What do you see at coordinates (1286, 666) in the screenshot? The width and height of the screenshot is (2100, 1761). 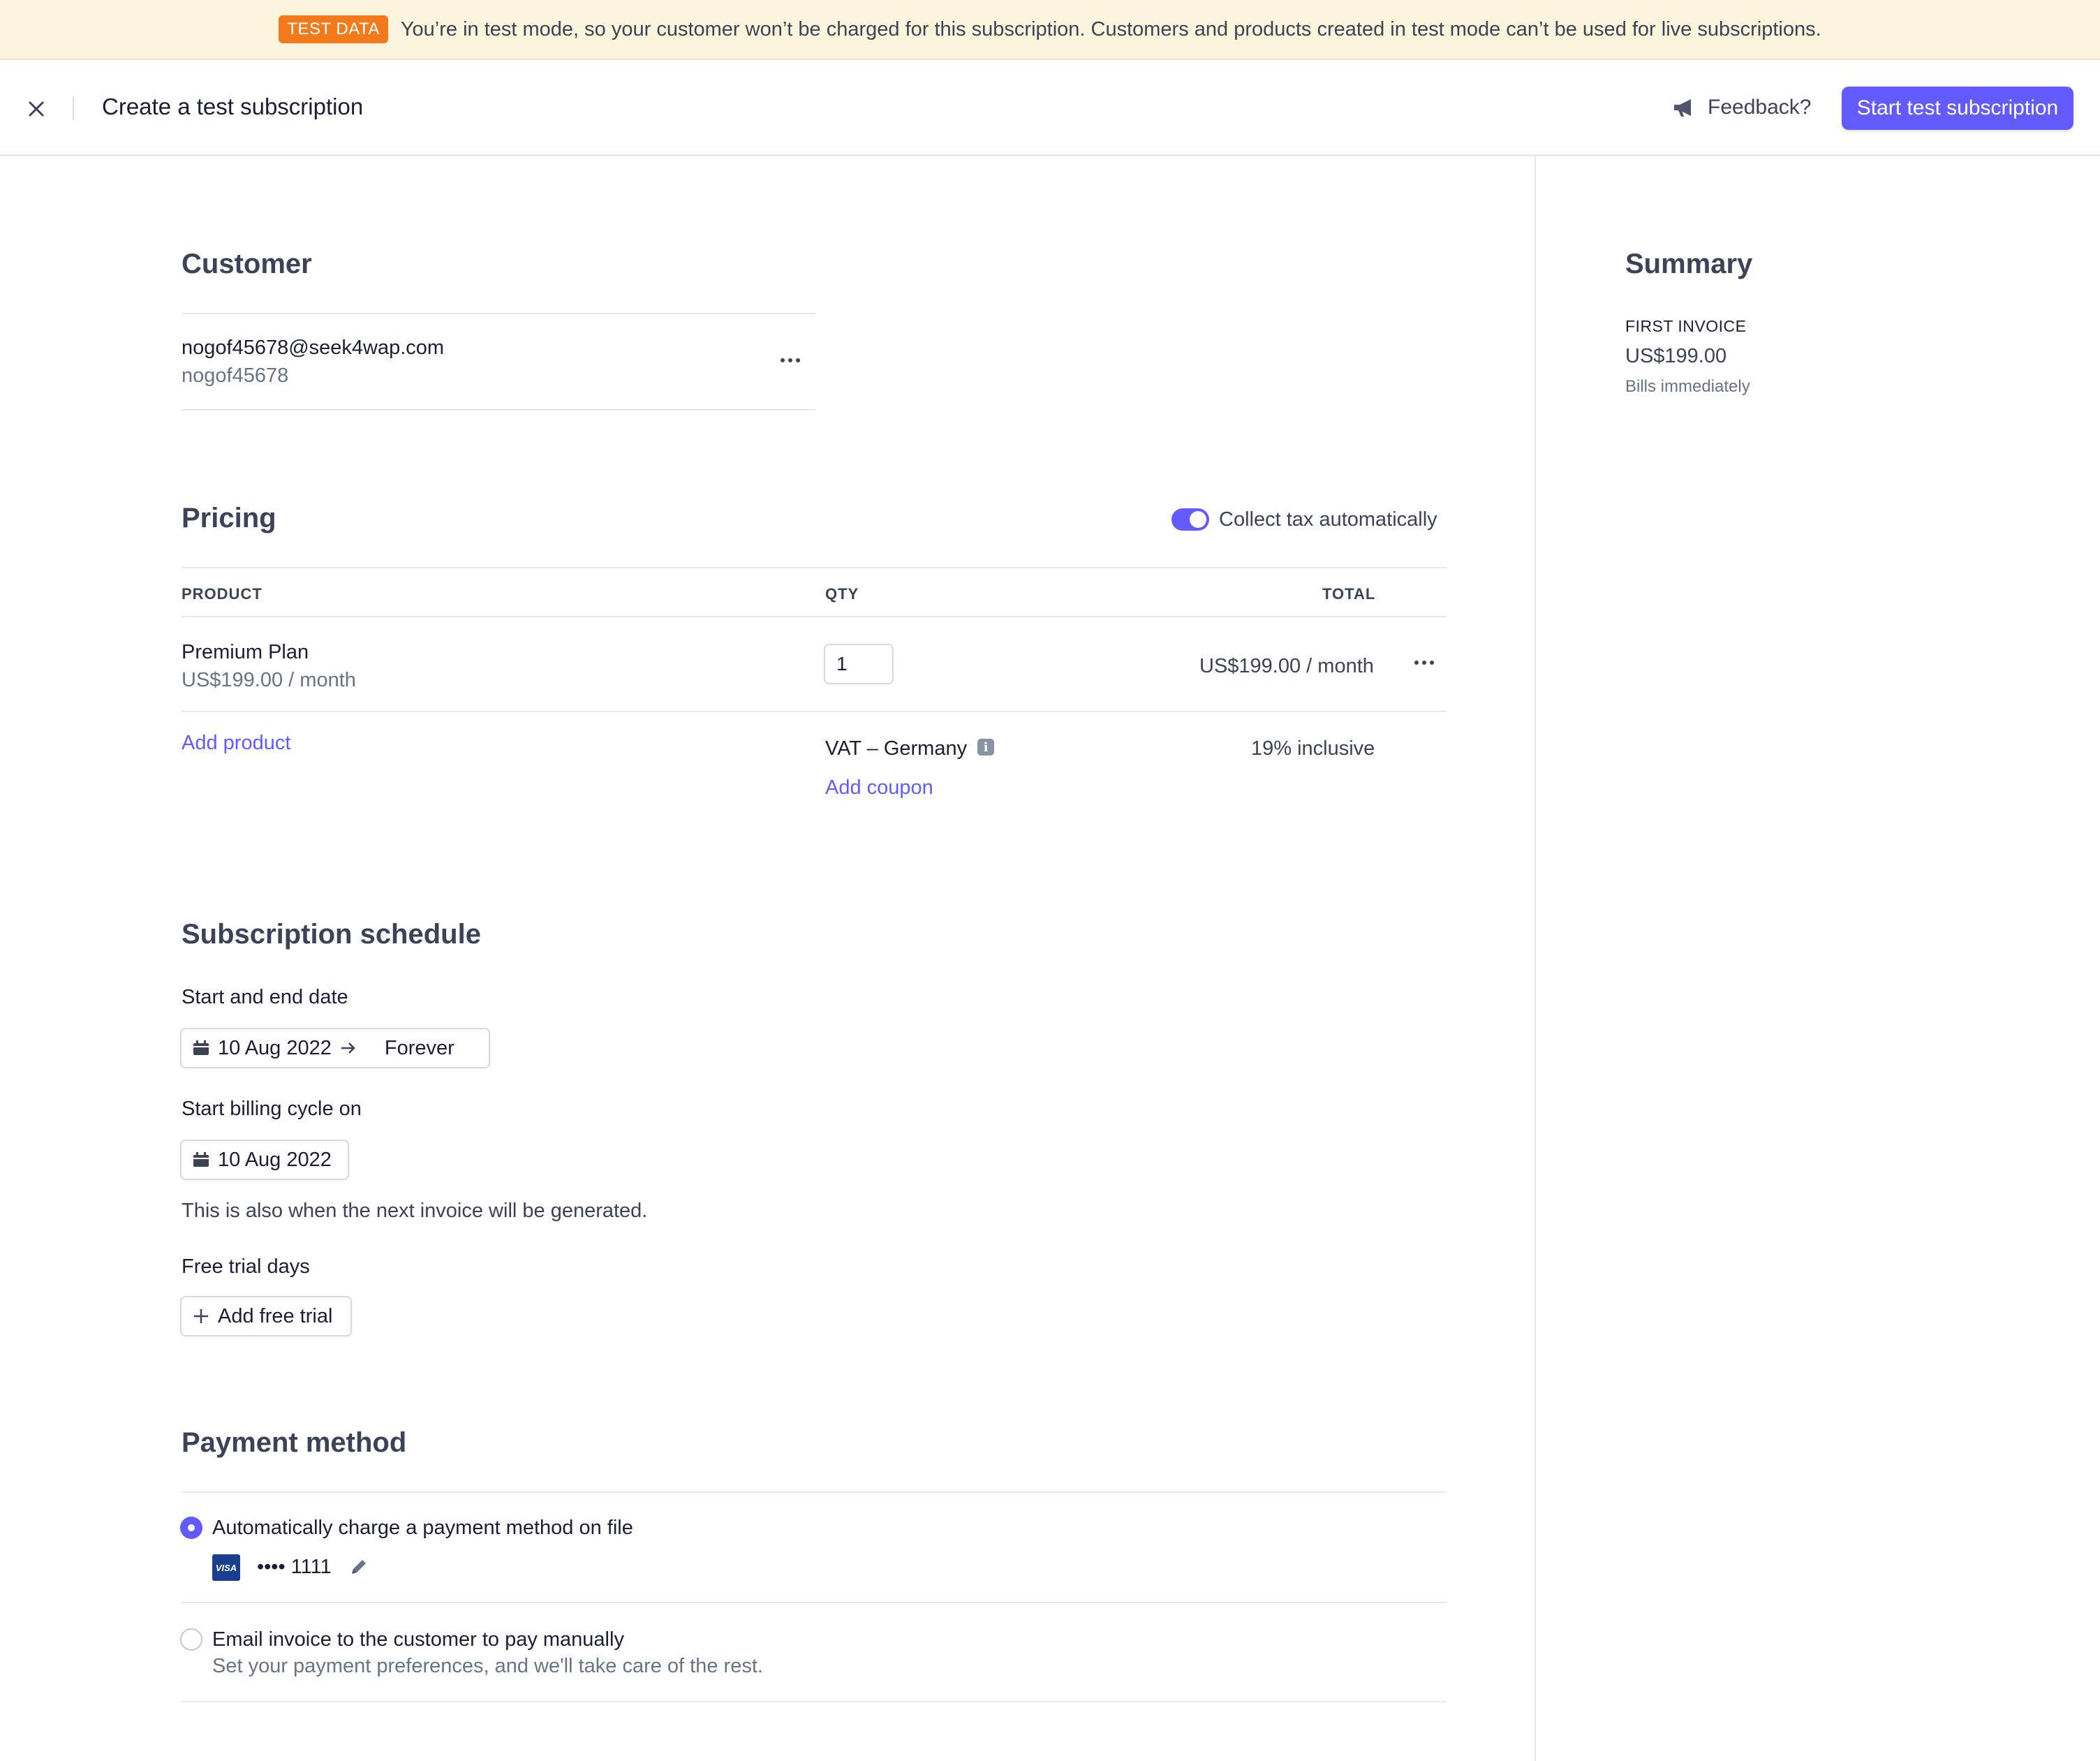 I see `product-total: US$199.00 / month` at bounding box center [1286, 666].